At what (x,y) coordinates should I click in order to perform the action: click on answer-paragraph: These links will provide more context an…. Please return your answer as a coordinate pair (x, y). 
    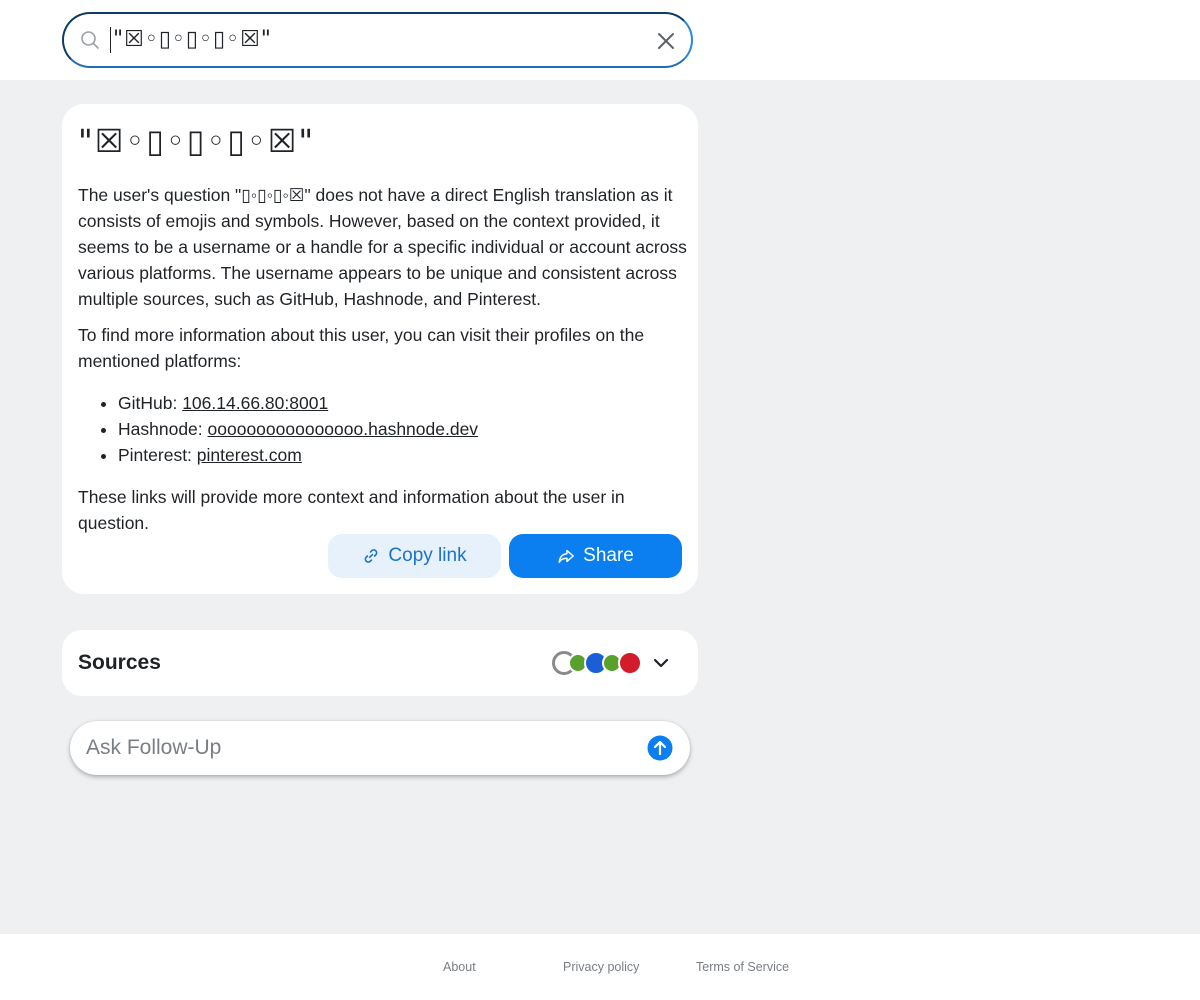
    Looking at the image, I should click on (351, 510).